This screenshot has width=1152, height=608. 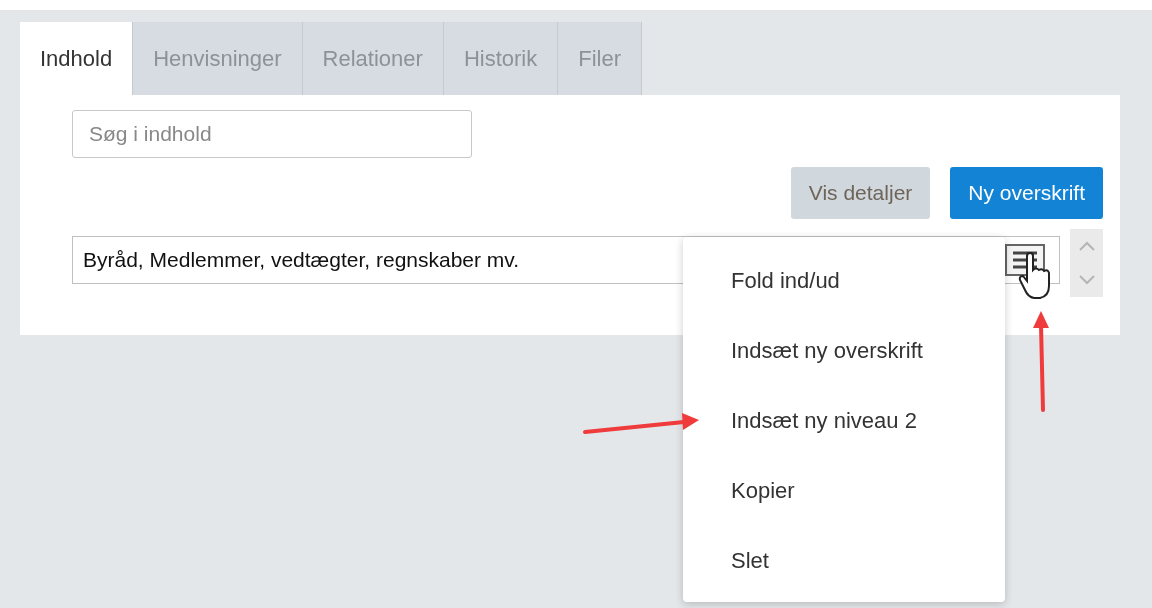 What do you see at coordinates (844, 496) in the screenshot?
I see `menu-item: Kopier` at bounding box center [844, 496].